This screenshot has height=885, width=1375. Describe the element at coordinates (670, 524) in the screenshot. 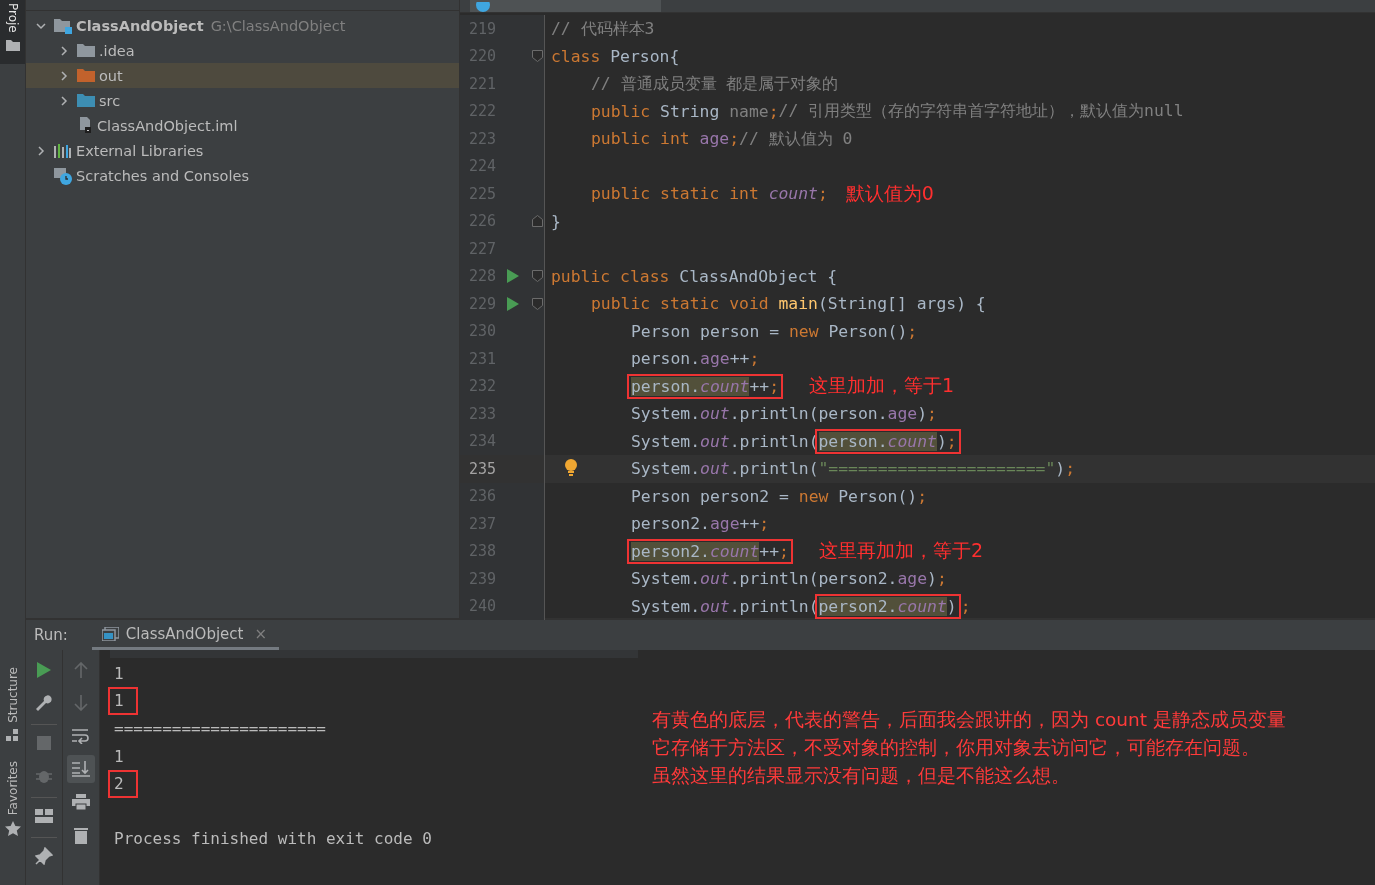

I see `code-text: person2.` at that location.